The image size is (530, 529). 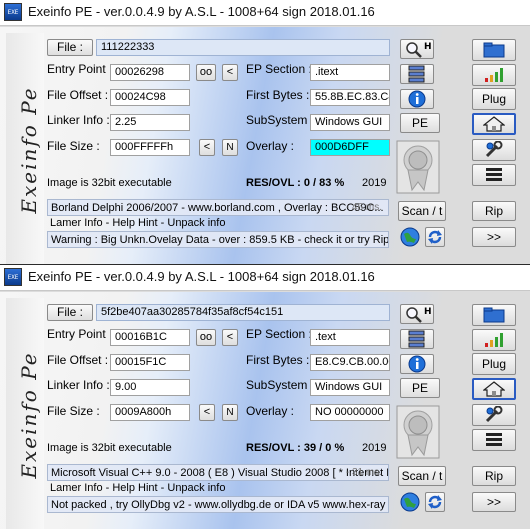 What do you see at coordinates (150, 147) in the screenshot?
I see `file-size-field: 000FFFFFh` at bounding box center [150, 147].